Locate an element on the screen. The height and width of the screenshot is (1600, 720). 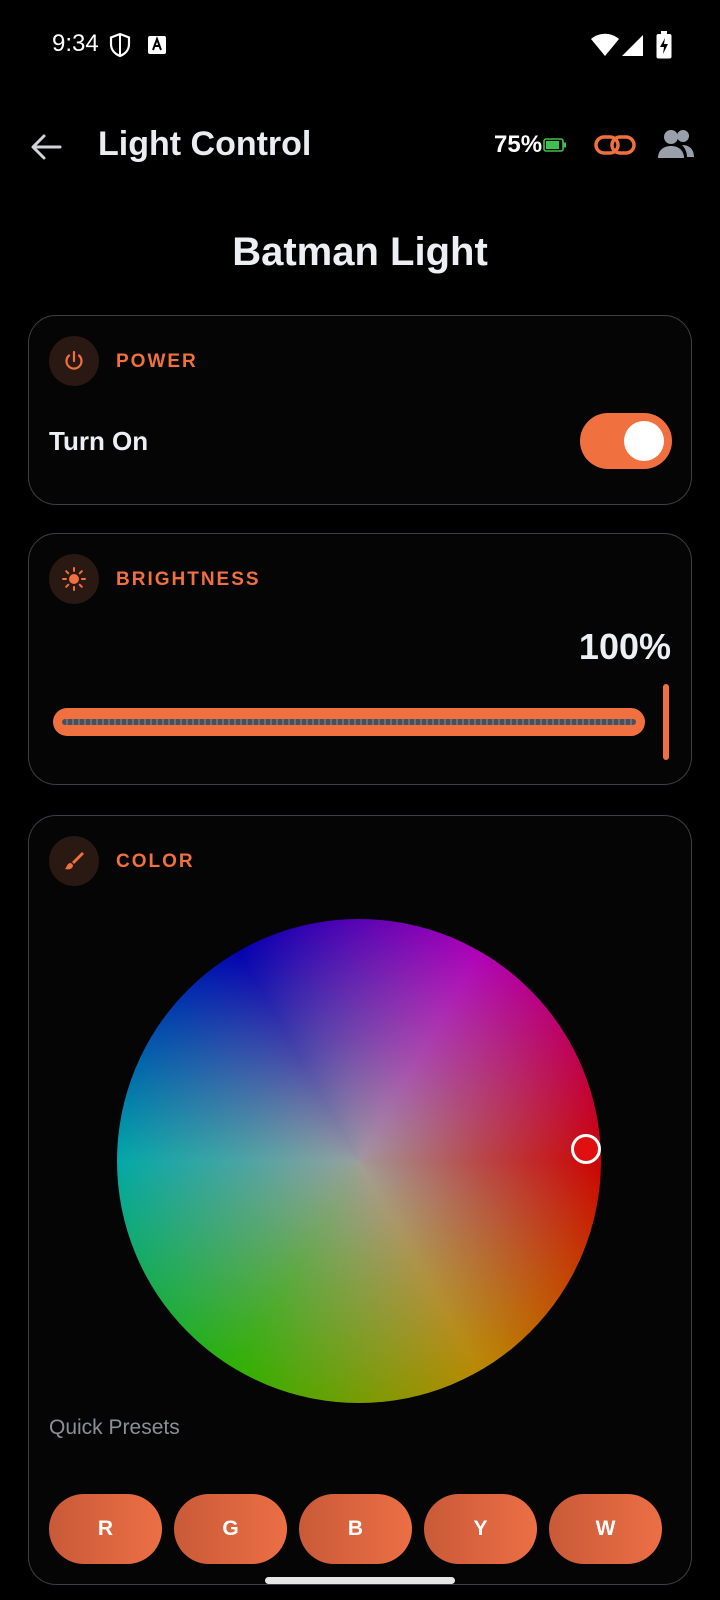
preset-button-w: W is located at coordinates (605, 1529).